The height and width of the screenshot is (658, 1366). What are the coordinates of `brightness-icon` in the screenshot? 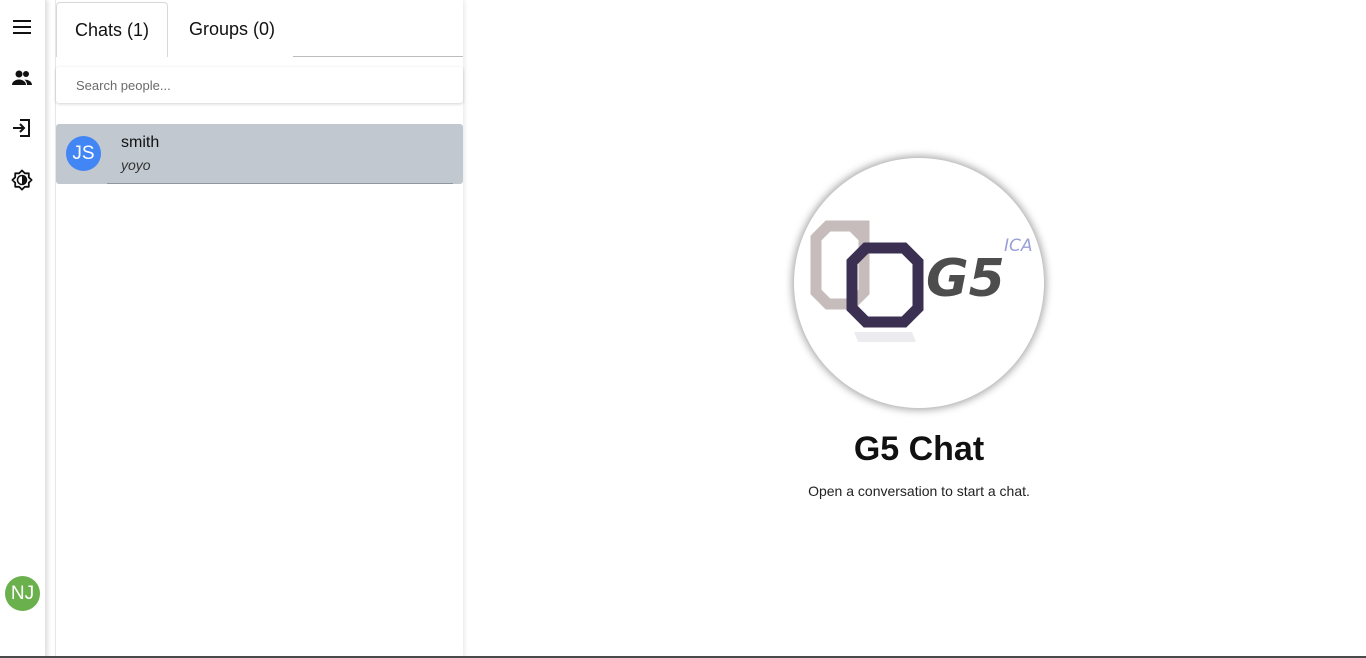 It's located at (22, 180).